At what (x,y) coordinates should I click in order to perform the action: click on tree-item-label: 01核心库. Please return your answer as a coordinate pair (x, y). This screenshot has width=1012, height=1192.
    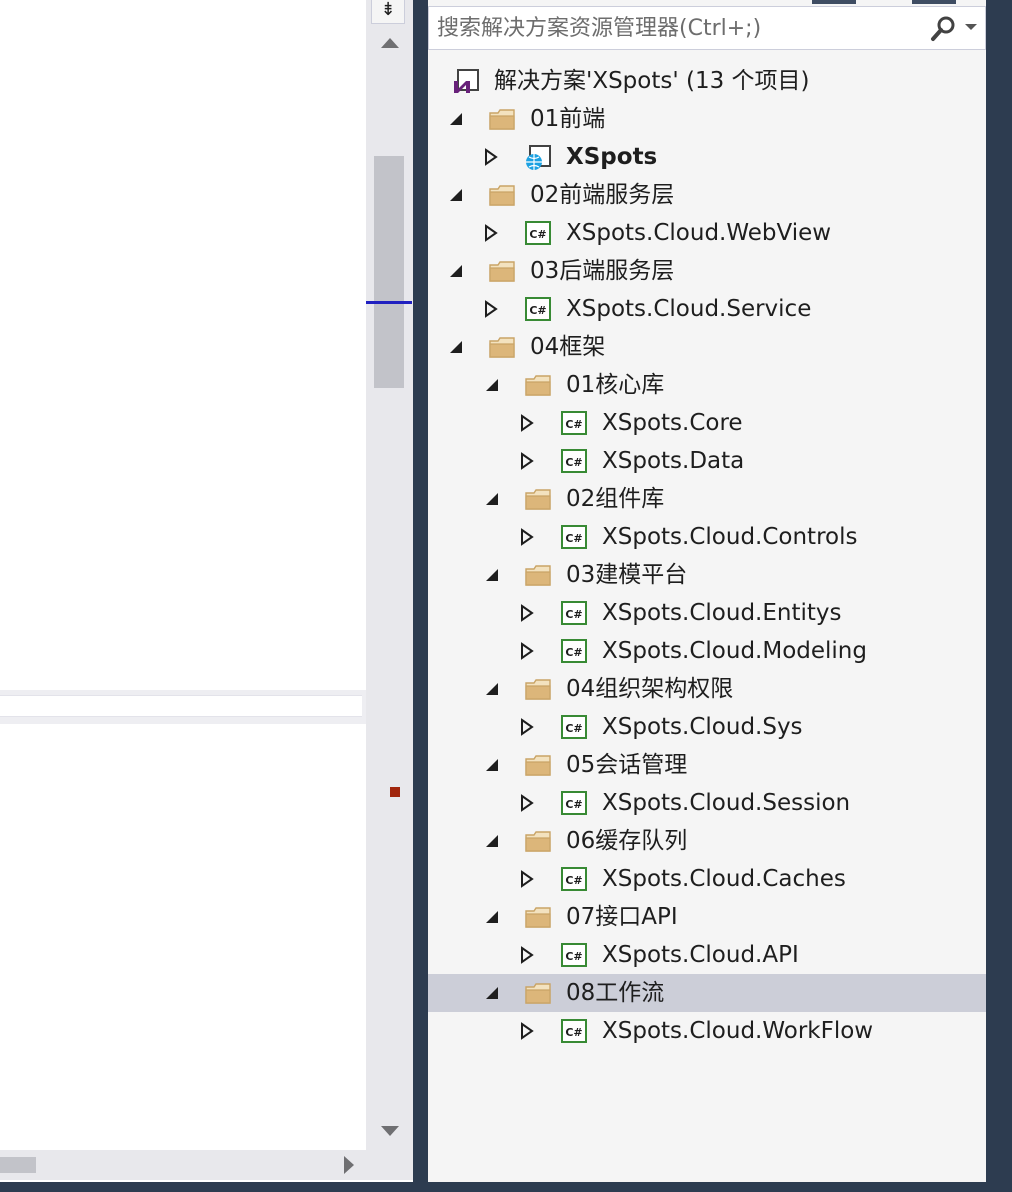
    Looking at the image, I should click on (615, 385).